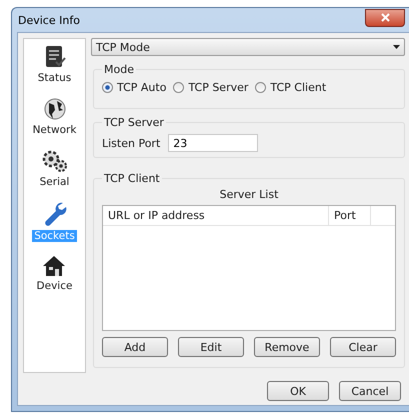 The width and height of the screenshot is (409, 415). Describe the element at coordinates (370, 391) in the screenshot. I see `dialog-button: Cancel` at that location.